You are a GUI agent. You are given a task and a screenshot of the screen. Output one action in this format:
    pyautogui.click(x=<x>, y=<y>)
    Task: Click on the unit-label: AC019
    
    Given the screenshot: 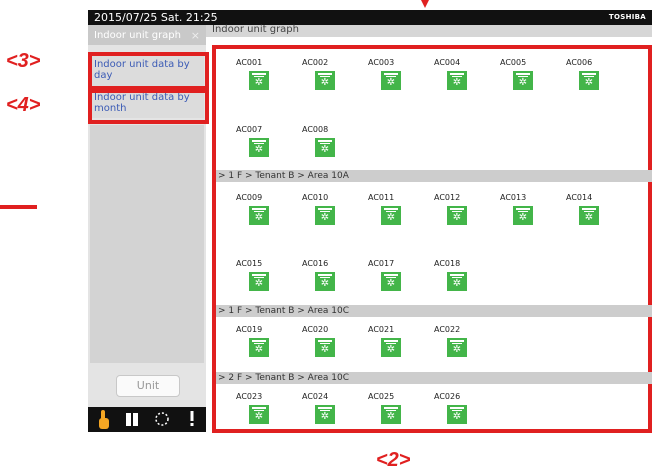 What is the action you would take?
    pyautogui.click(x=249, y=329)
    